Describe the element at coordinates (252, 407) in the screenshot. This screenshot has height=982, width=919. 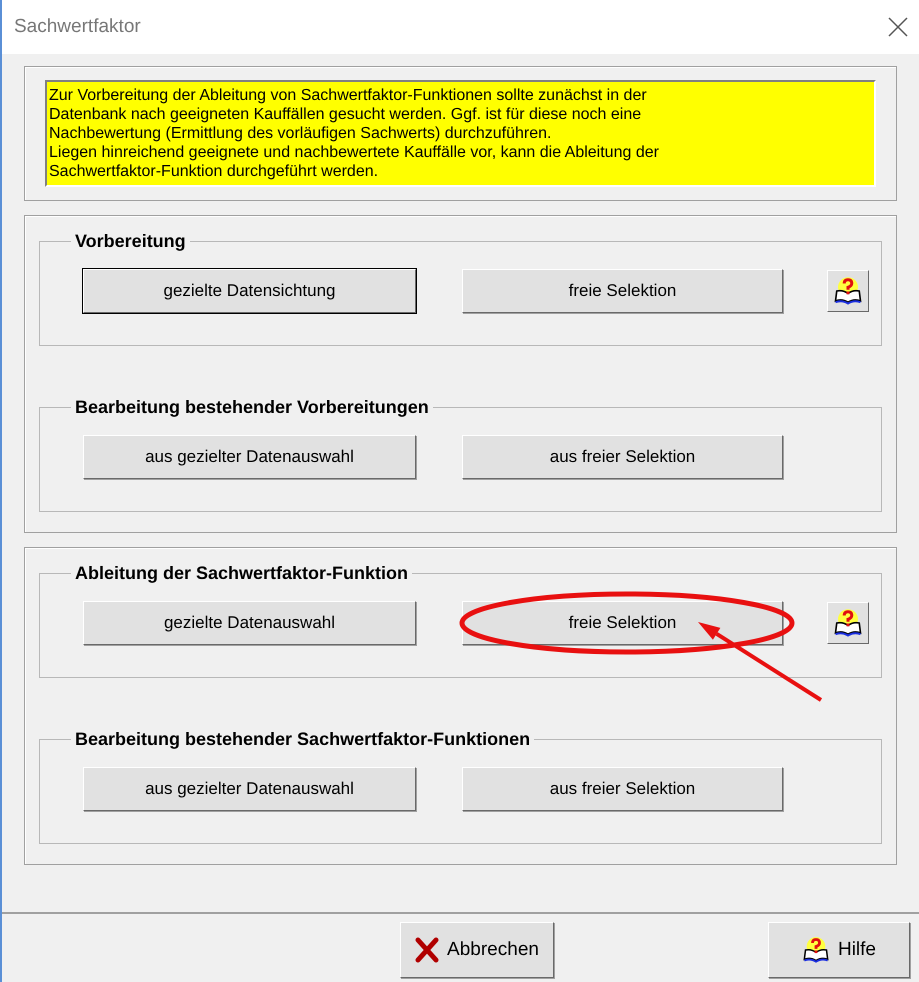
I see `group-title: Bearbeitung bestehender Vorbereitungen` at that location.